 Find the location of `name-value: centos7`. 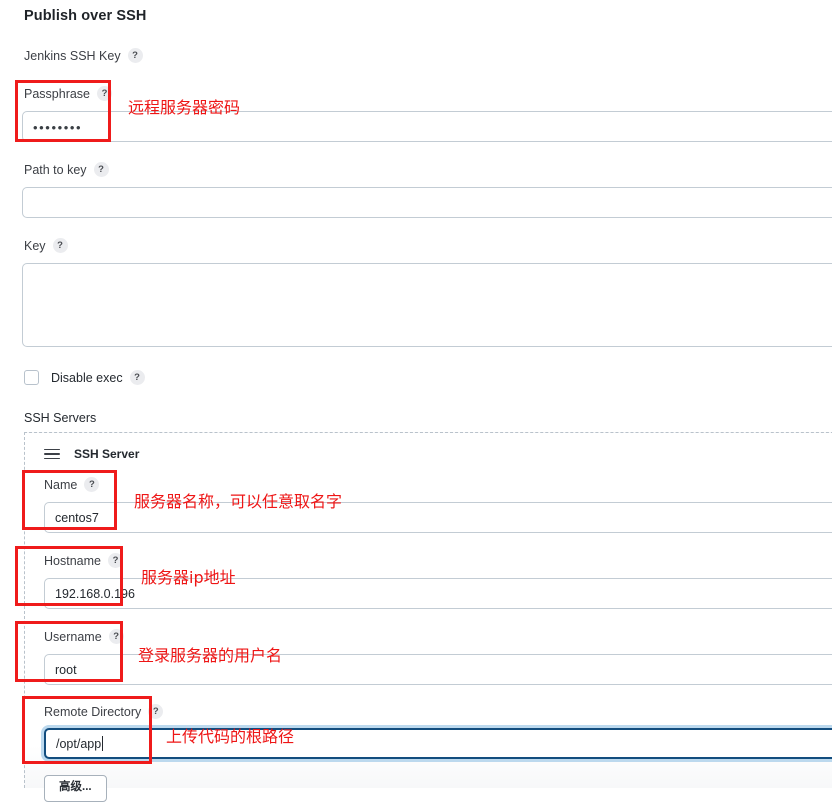

name-value: centos7 is located at coordinates (77, 517).